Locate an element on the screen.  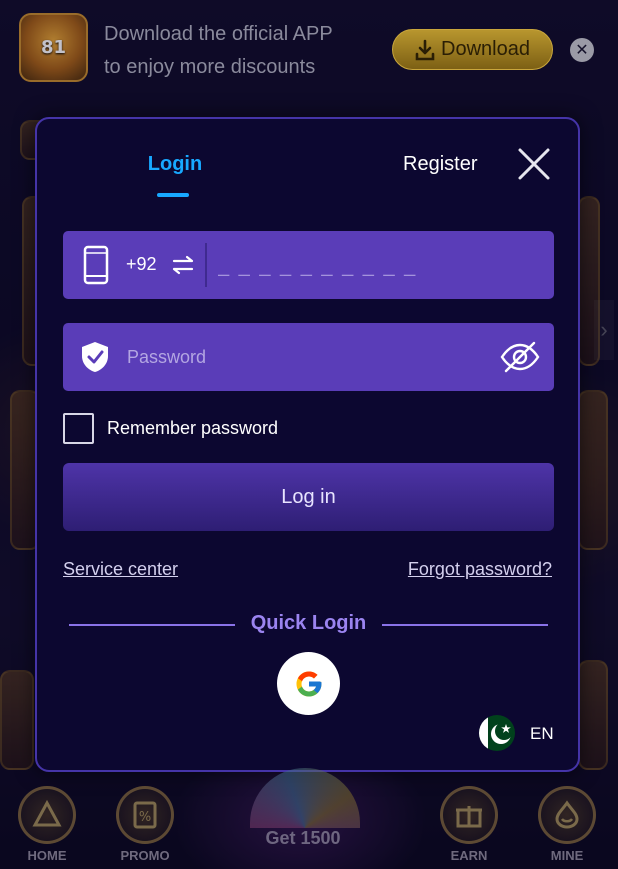
eye-off-icon is located at coordinates (520, 357).